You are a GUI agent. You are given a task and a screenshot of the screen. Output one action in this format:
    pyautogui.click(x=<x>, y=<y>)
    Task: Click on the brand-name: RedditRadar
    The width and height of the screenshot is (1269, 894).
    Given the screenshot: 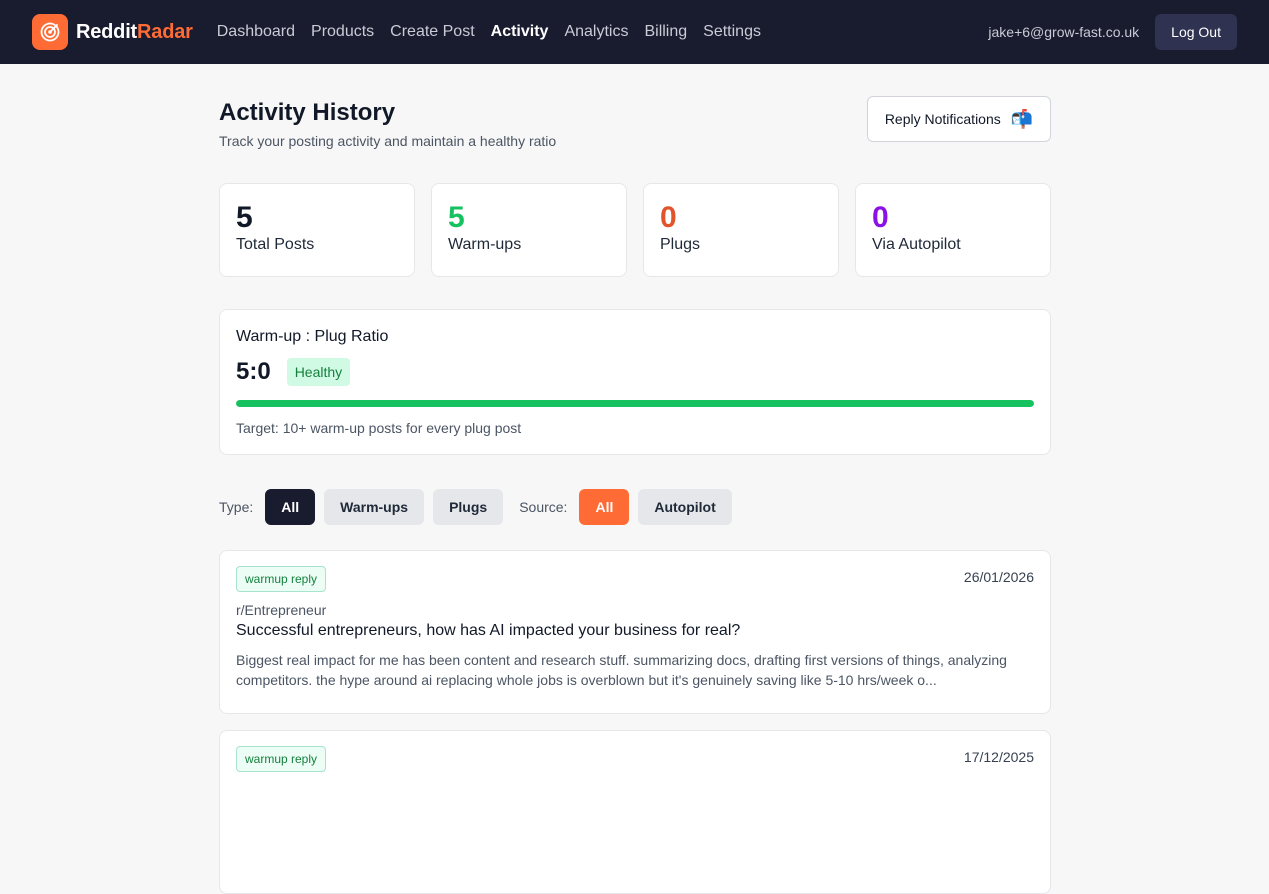 What is the action you would take?
    pyautogui.click(x=134, y=32)
    